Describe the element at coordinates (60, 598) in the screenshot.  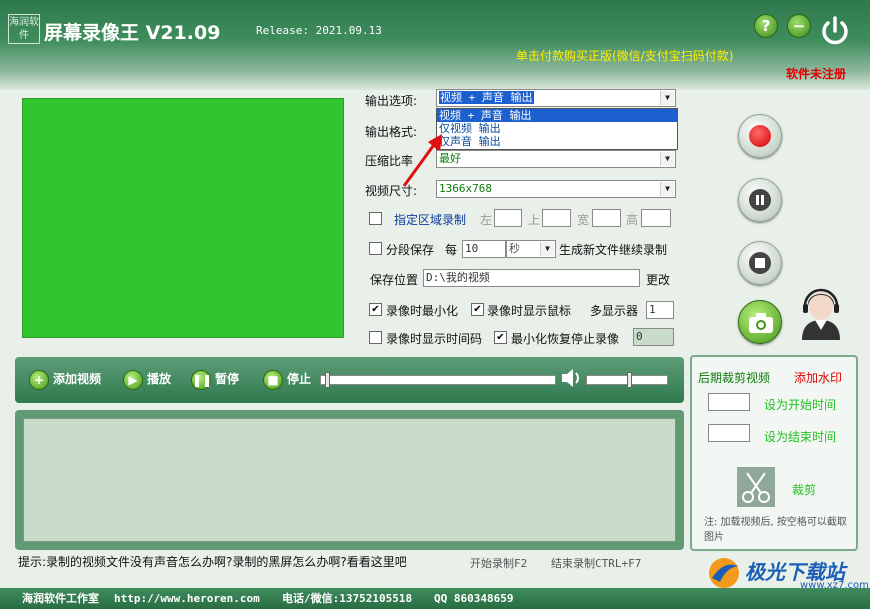
I see `studio-name: 海润软件工作室` at that location.